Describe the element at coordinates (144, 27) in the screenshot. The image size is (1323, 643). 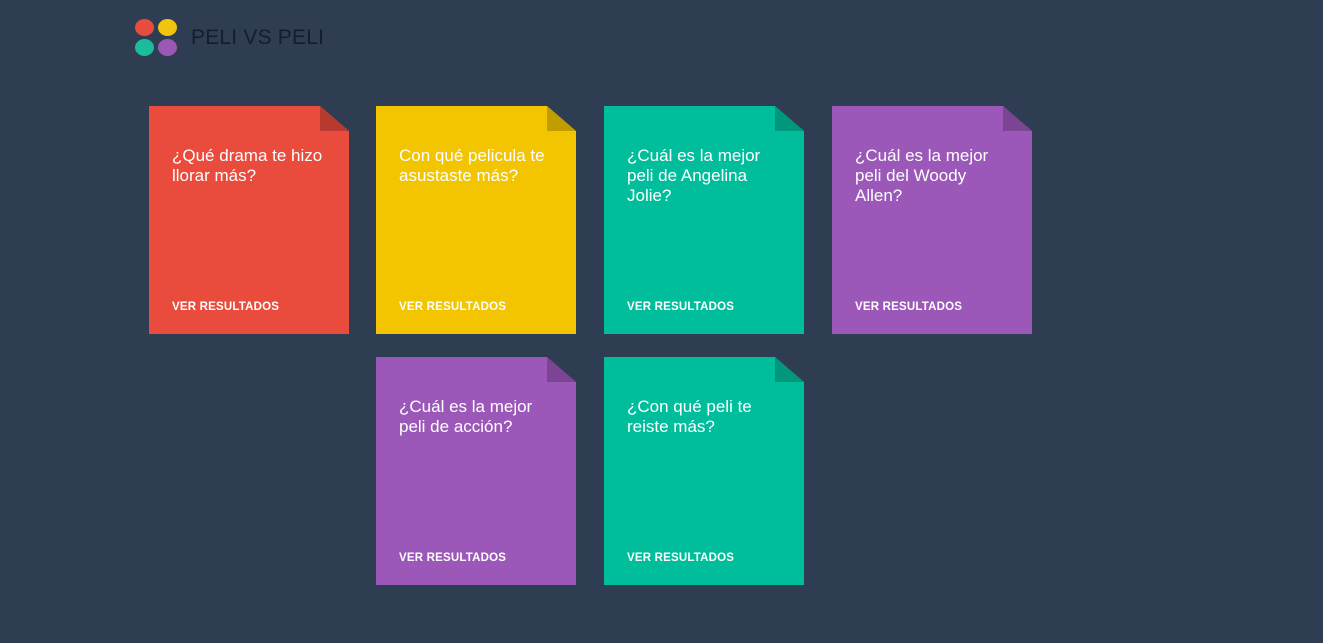
I see `logo-dot-red` at that location.